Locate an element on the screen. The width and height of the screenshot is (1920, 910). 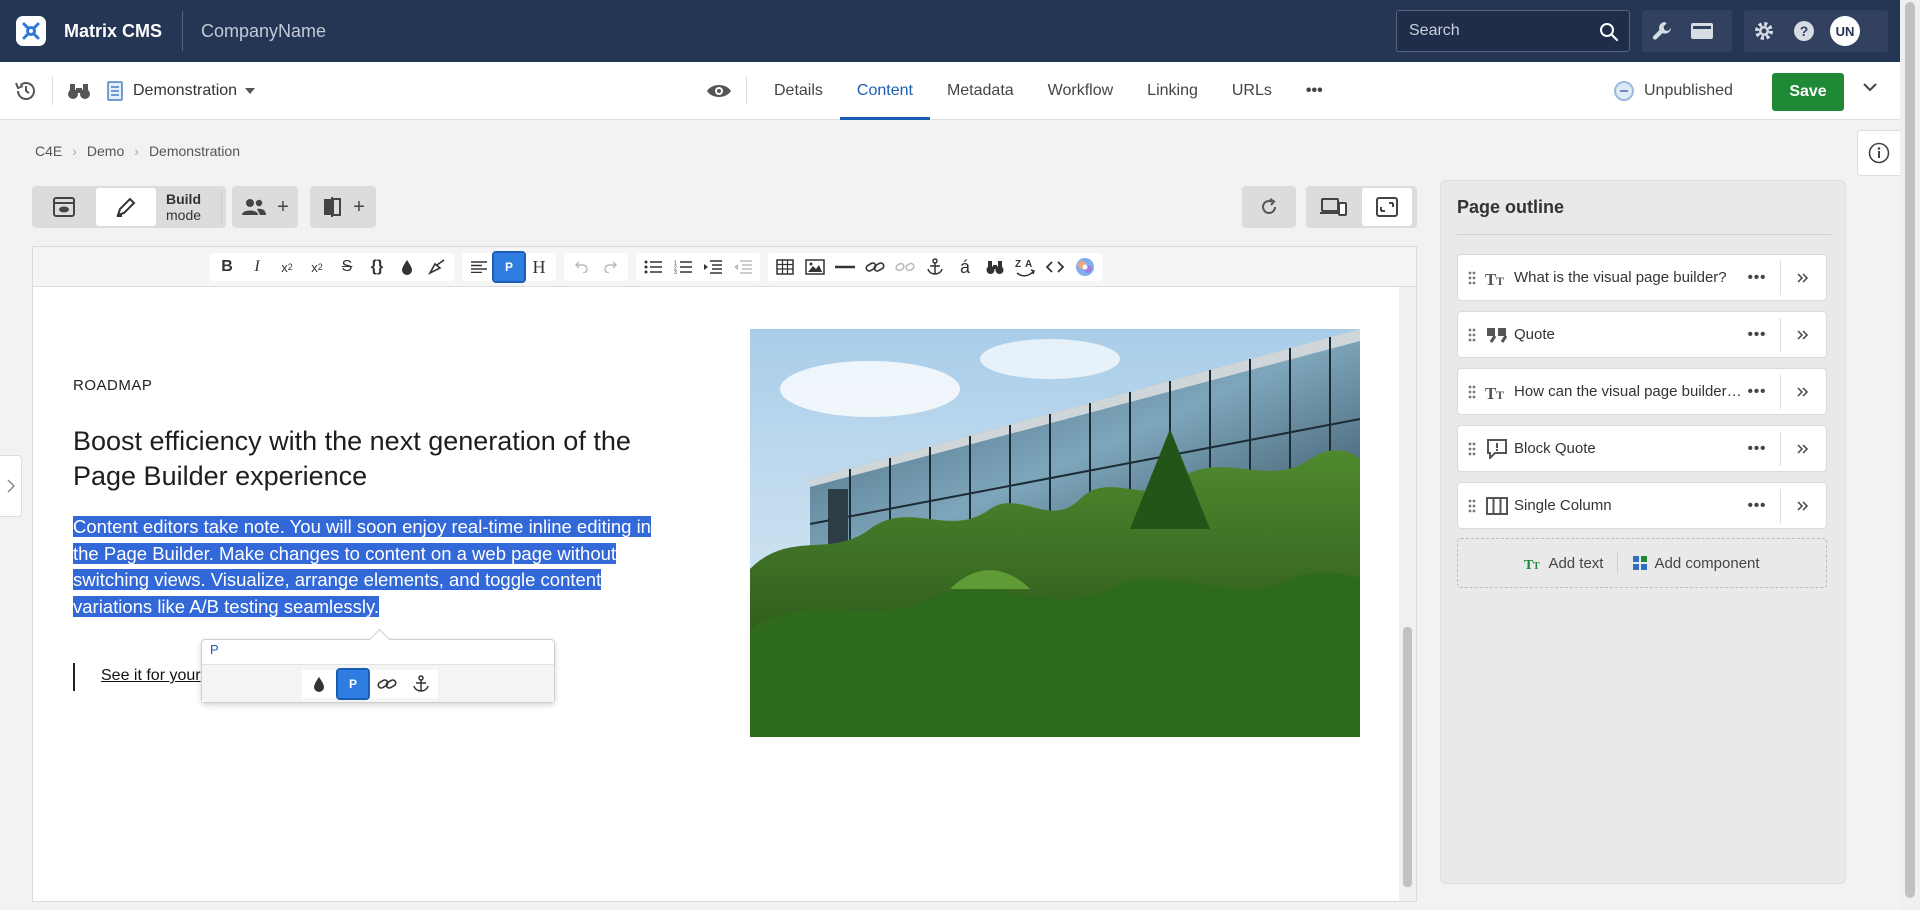
code-braces-icon: {} is located at coordinates (377, 267).